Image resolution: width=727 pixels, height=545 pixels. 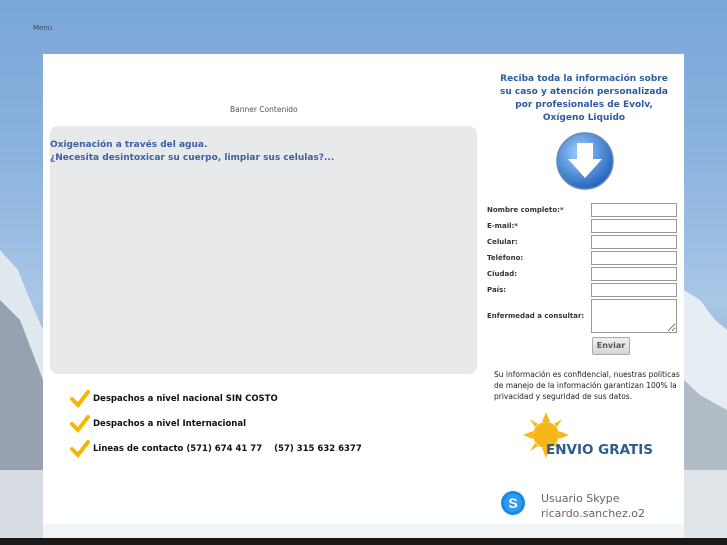 What do you see at coordinates (129, 145) in the screenshot?
I see `content-line: Oxigenación a través del agua.` at bounding box center [129, 145].